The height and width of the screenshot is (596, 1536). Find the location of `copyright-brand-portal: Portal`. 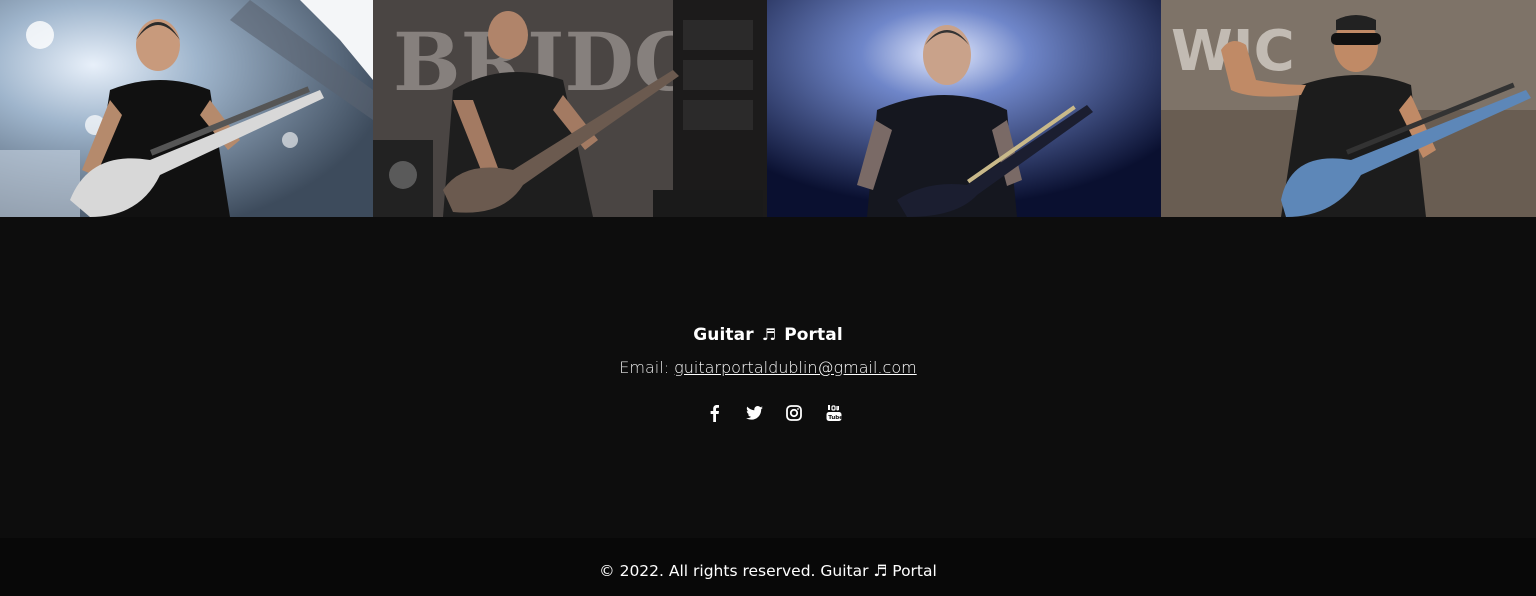

copyright-brand-portal: Portal is located at coordinates (914, 571).